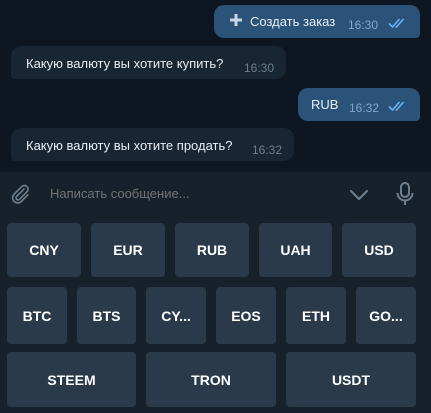 This screenshot has height=413, width=431. I want to click on key-btc: BTC, so click(37, 315).